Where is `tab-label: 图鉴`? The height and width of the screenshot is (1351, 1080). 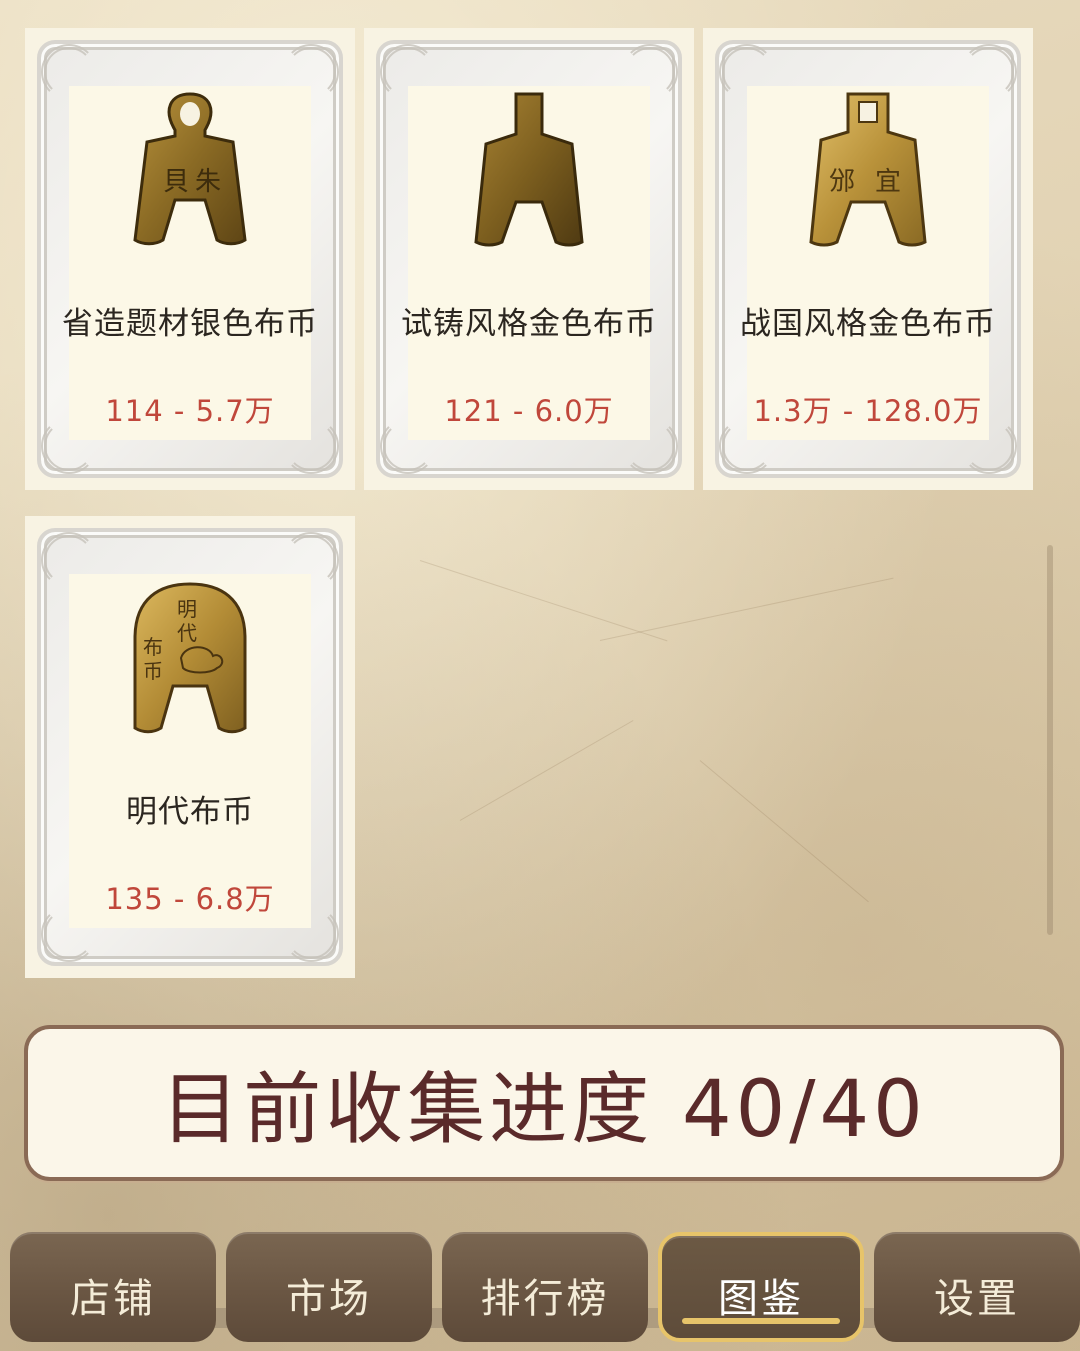
tab-label: 图鉴 is located at coordinates (761, 1299).